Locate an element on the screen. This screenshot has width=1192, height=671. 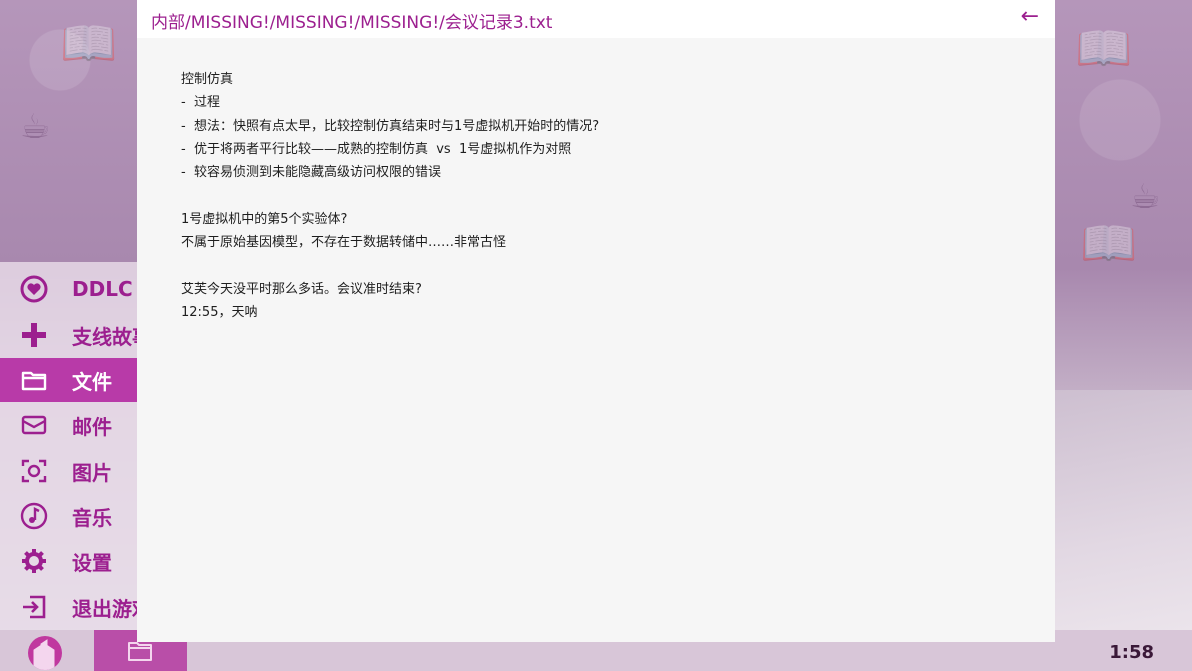
sidebar-item-ddlc: DDLC is located at coordinates (68, 289).